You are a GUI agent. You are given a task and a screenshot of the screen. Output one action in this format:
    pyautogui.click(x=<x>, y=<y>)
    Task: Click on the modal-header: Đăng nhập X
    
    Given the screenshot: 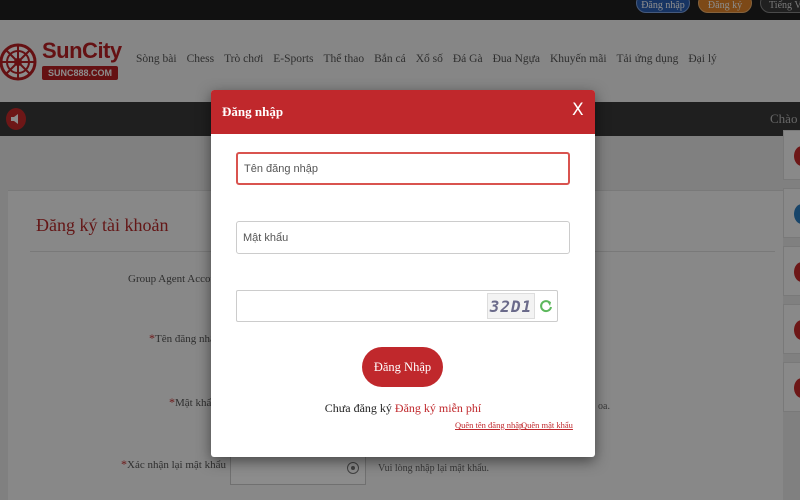 What is the action you would take?
    pyautogui.click(x=403, y=112)
    